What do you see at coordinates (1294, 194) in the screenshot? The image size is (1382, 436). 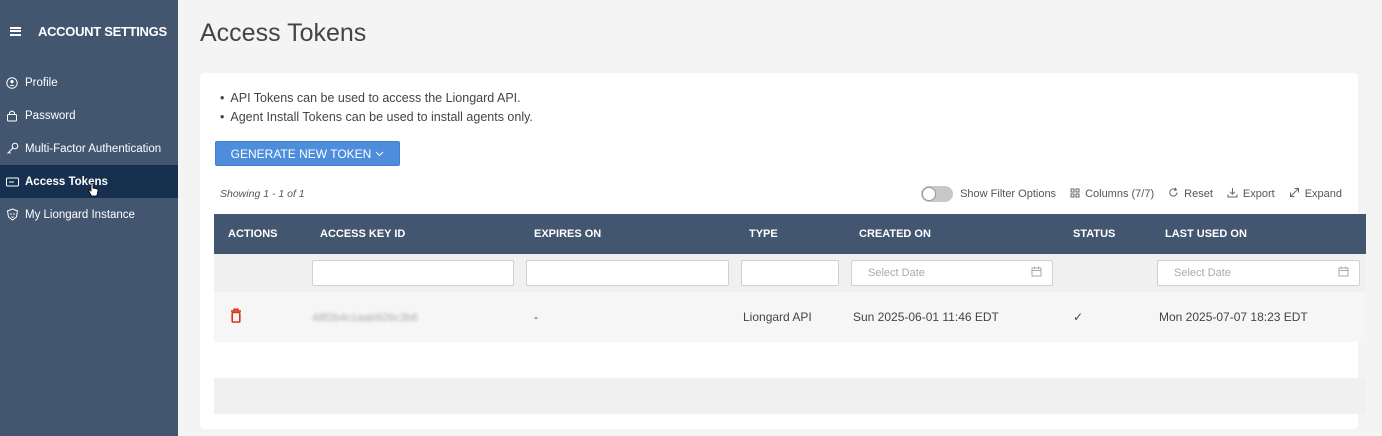 I see `expand-icon` at bounding box center [1294, 194].